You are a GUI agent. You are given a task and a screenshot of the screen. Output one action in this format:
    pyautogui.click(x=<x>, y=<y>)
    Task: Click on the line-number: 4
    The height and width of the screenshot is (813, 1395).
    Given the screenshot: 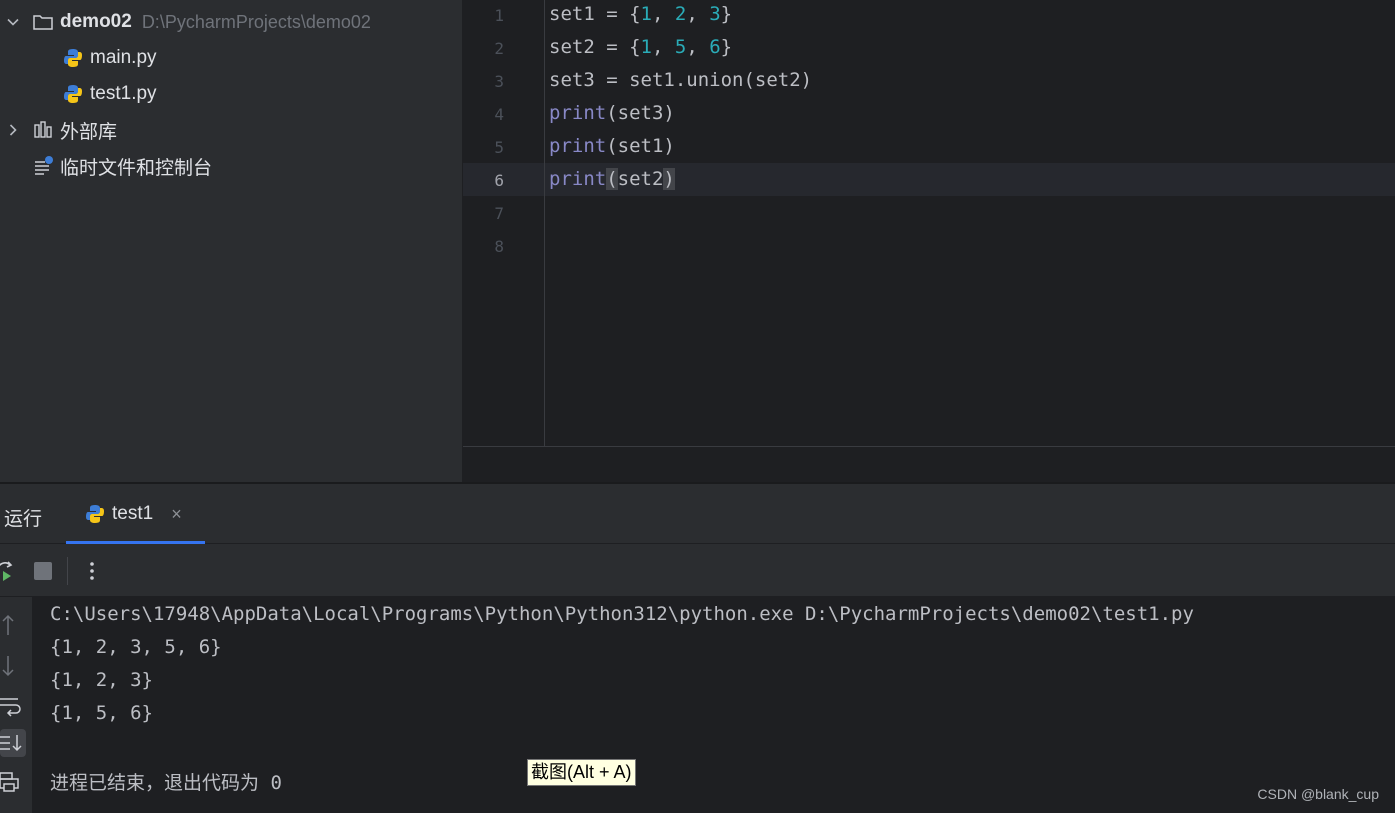 What is the action you would take?
    pyautogui.click(x=499, y=114)
    